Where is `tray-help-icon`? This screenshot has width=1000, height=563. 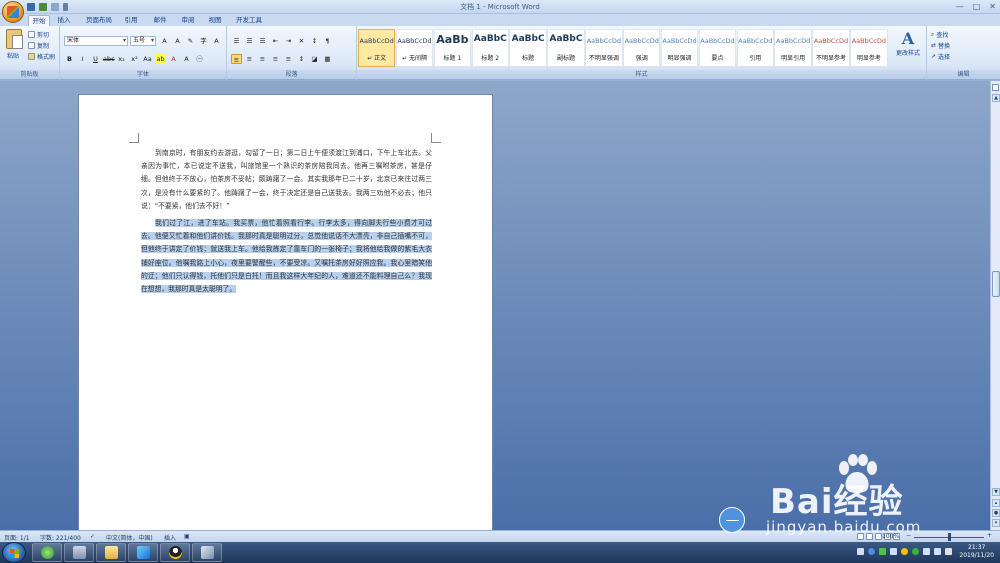 tray-help-icon is located at coordinates (871, 551).